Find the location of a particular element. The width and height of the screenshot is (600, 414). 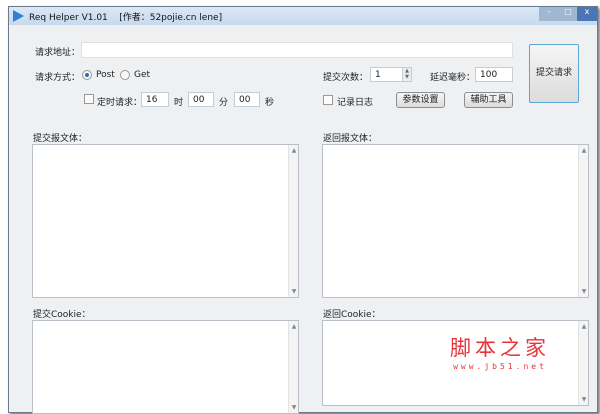

get-radio is located at coordinates (125, 75).